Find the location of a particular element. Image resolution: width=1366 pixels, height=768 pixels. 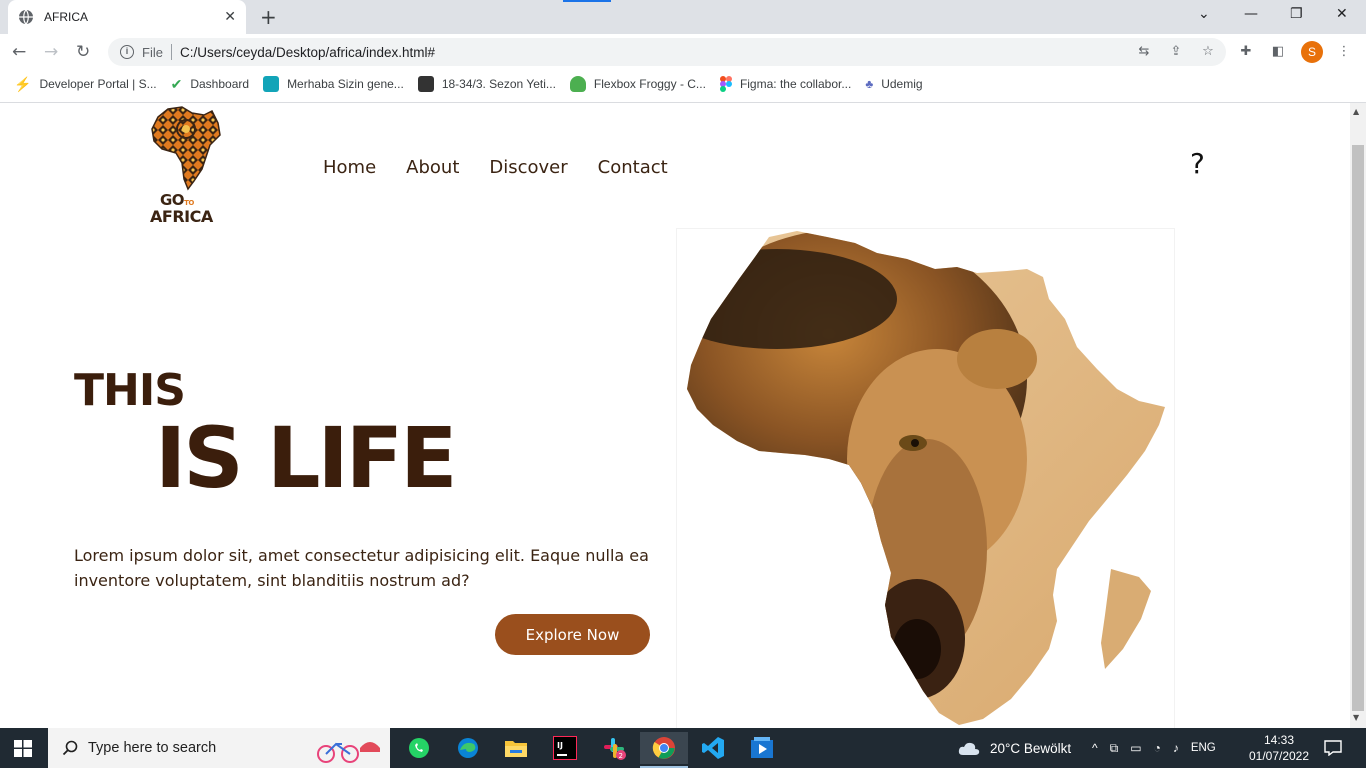

side-panel-icon: ◧ is located at coordinates (1278, 52).